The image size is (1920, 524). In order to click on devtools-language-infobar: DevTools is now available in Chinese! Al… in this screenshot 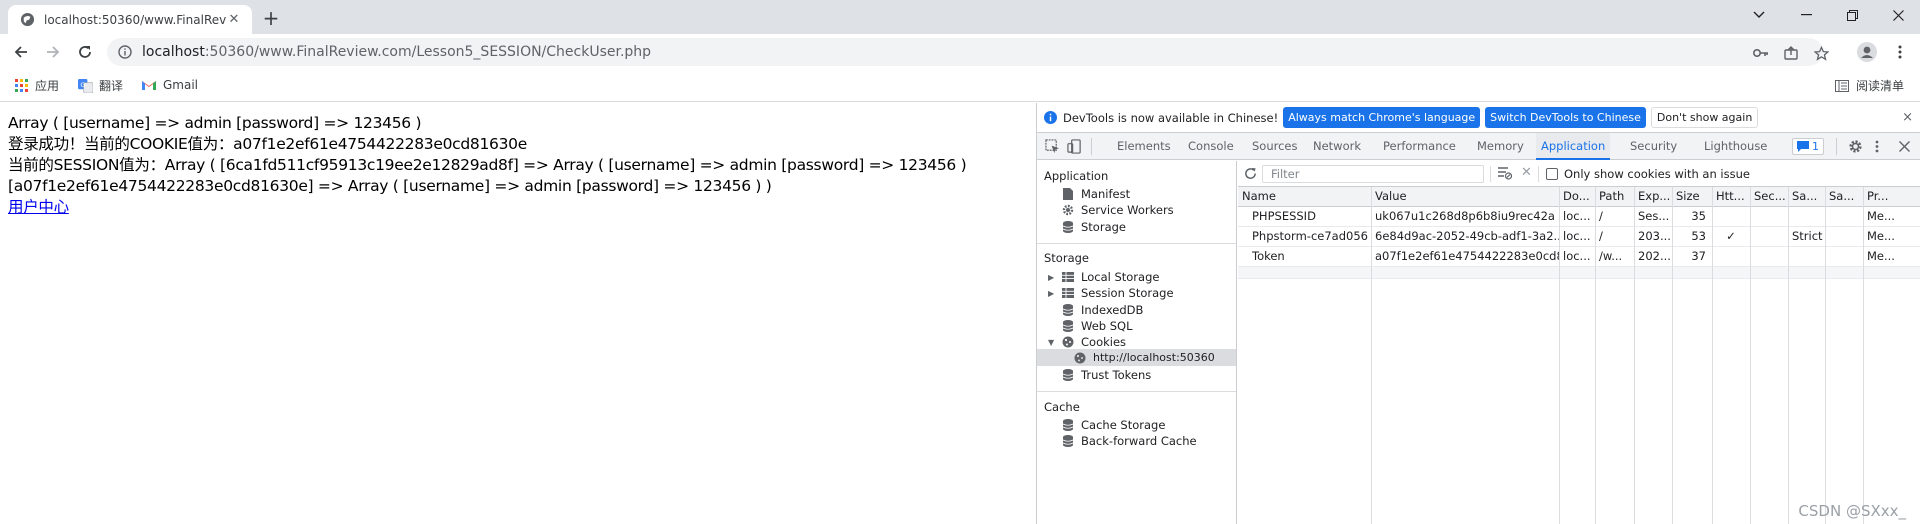, I will do `click(1478, 118)`.